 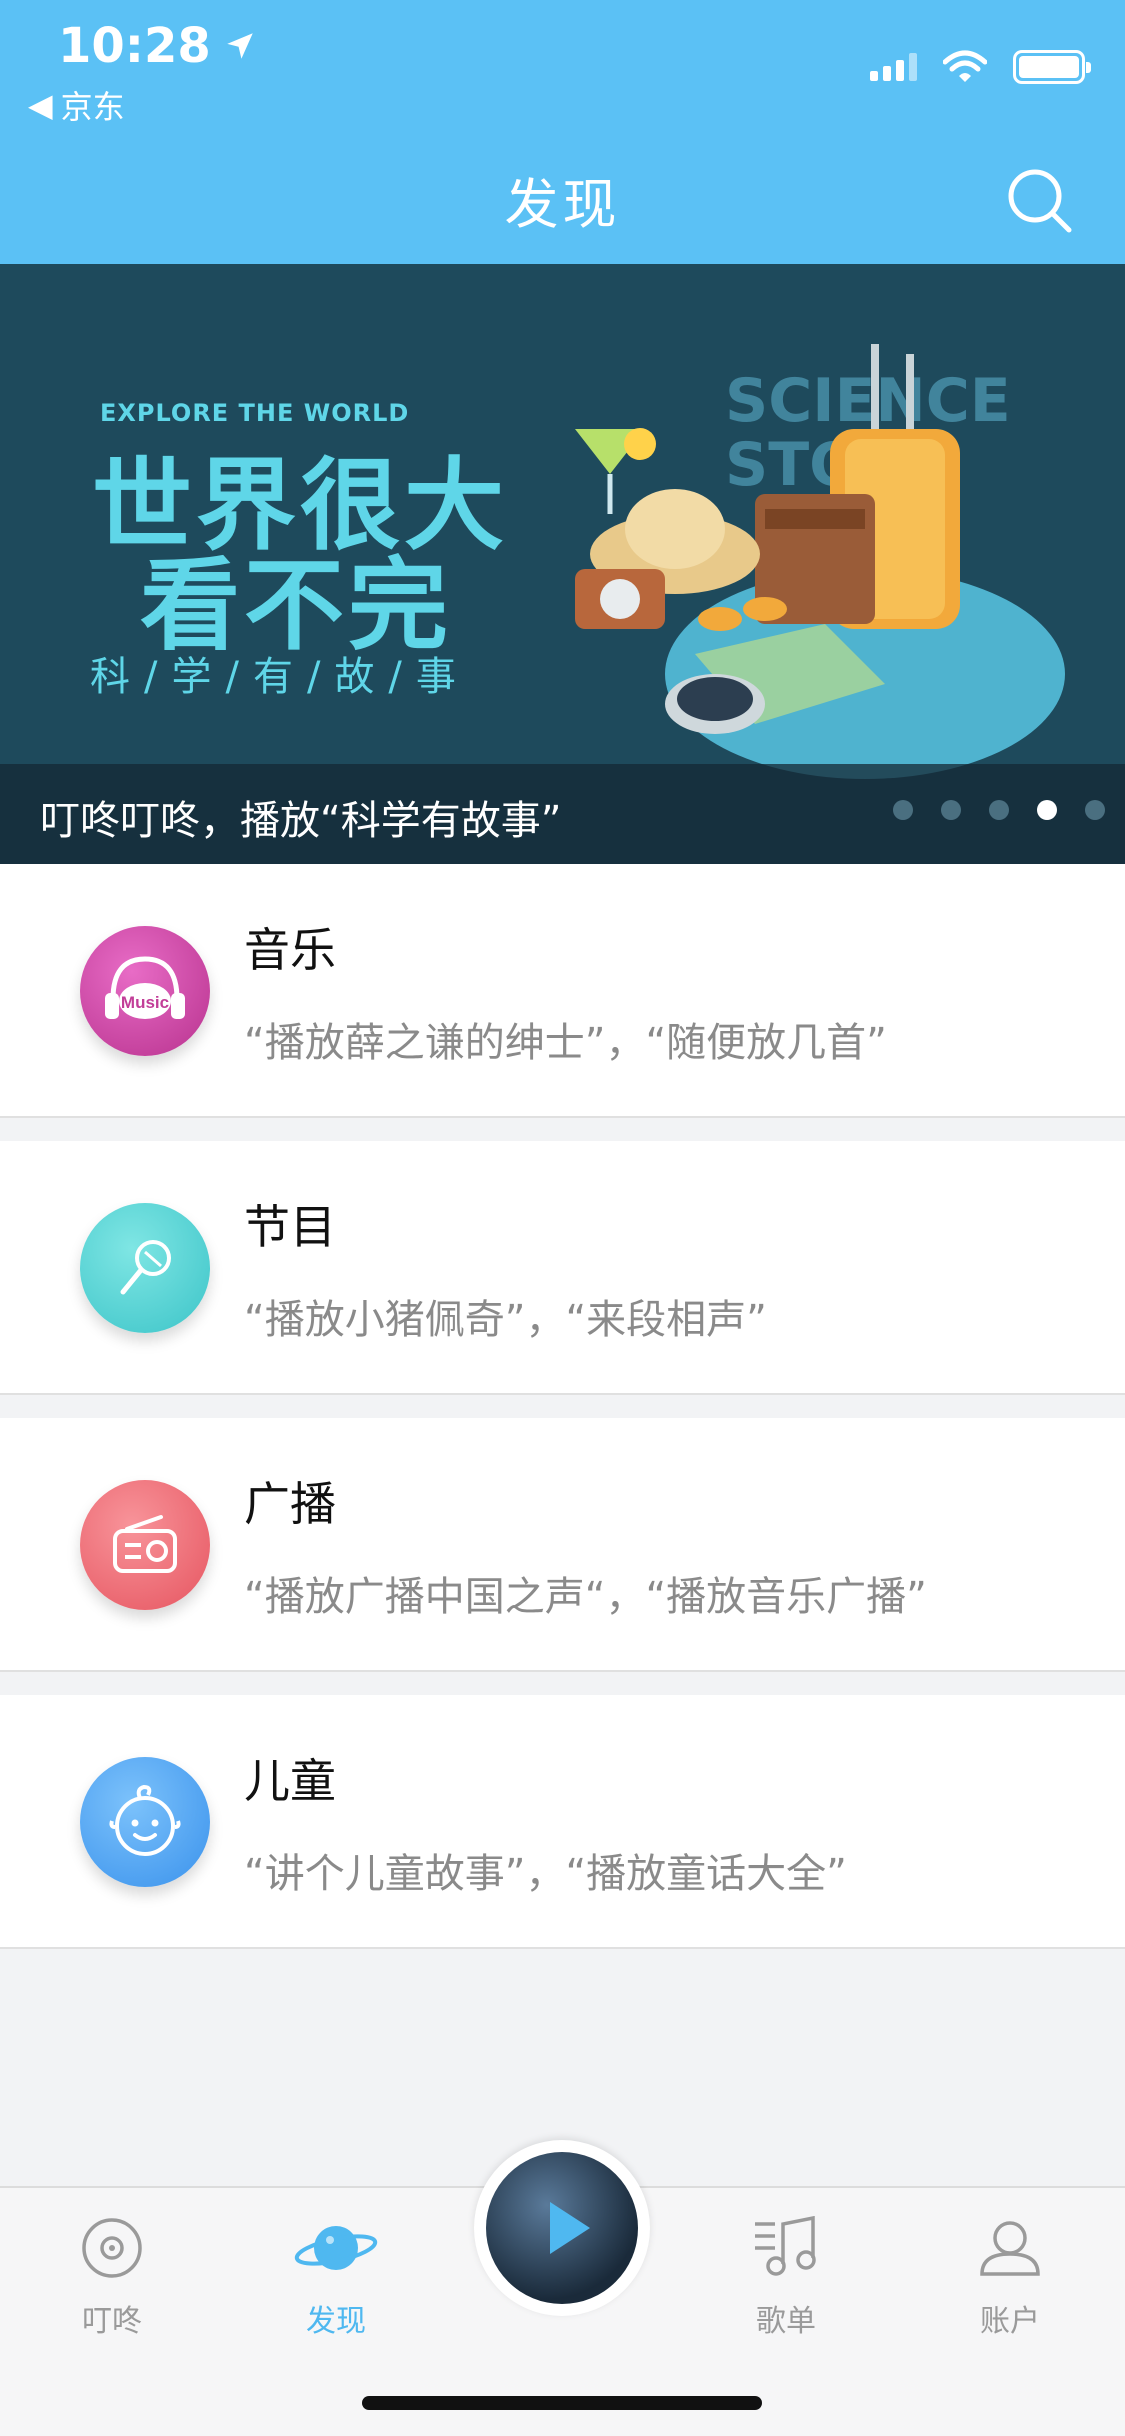 What do you see at coordinates (785, 2246) in the screenshot?
I see `music-list-icon` at bounding box center [785, 2246].